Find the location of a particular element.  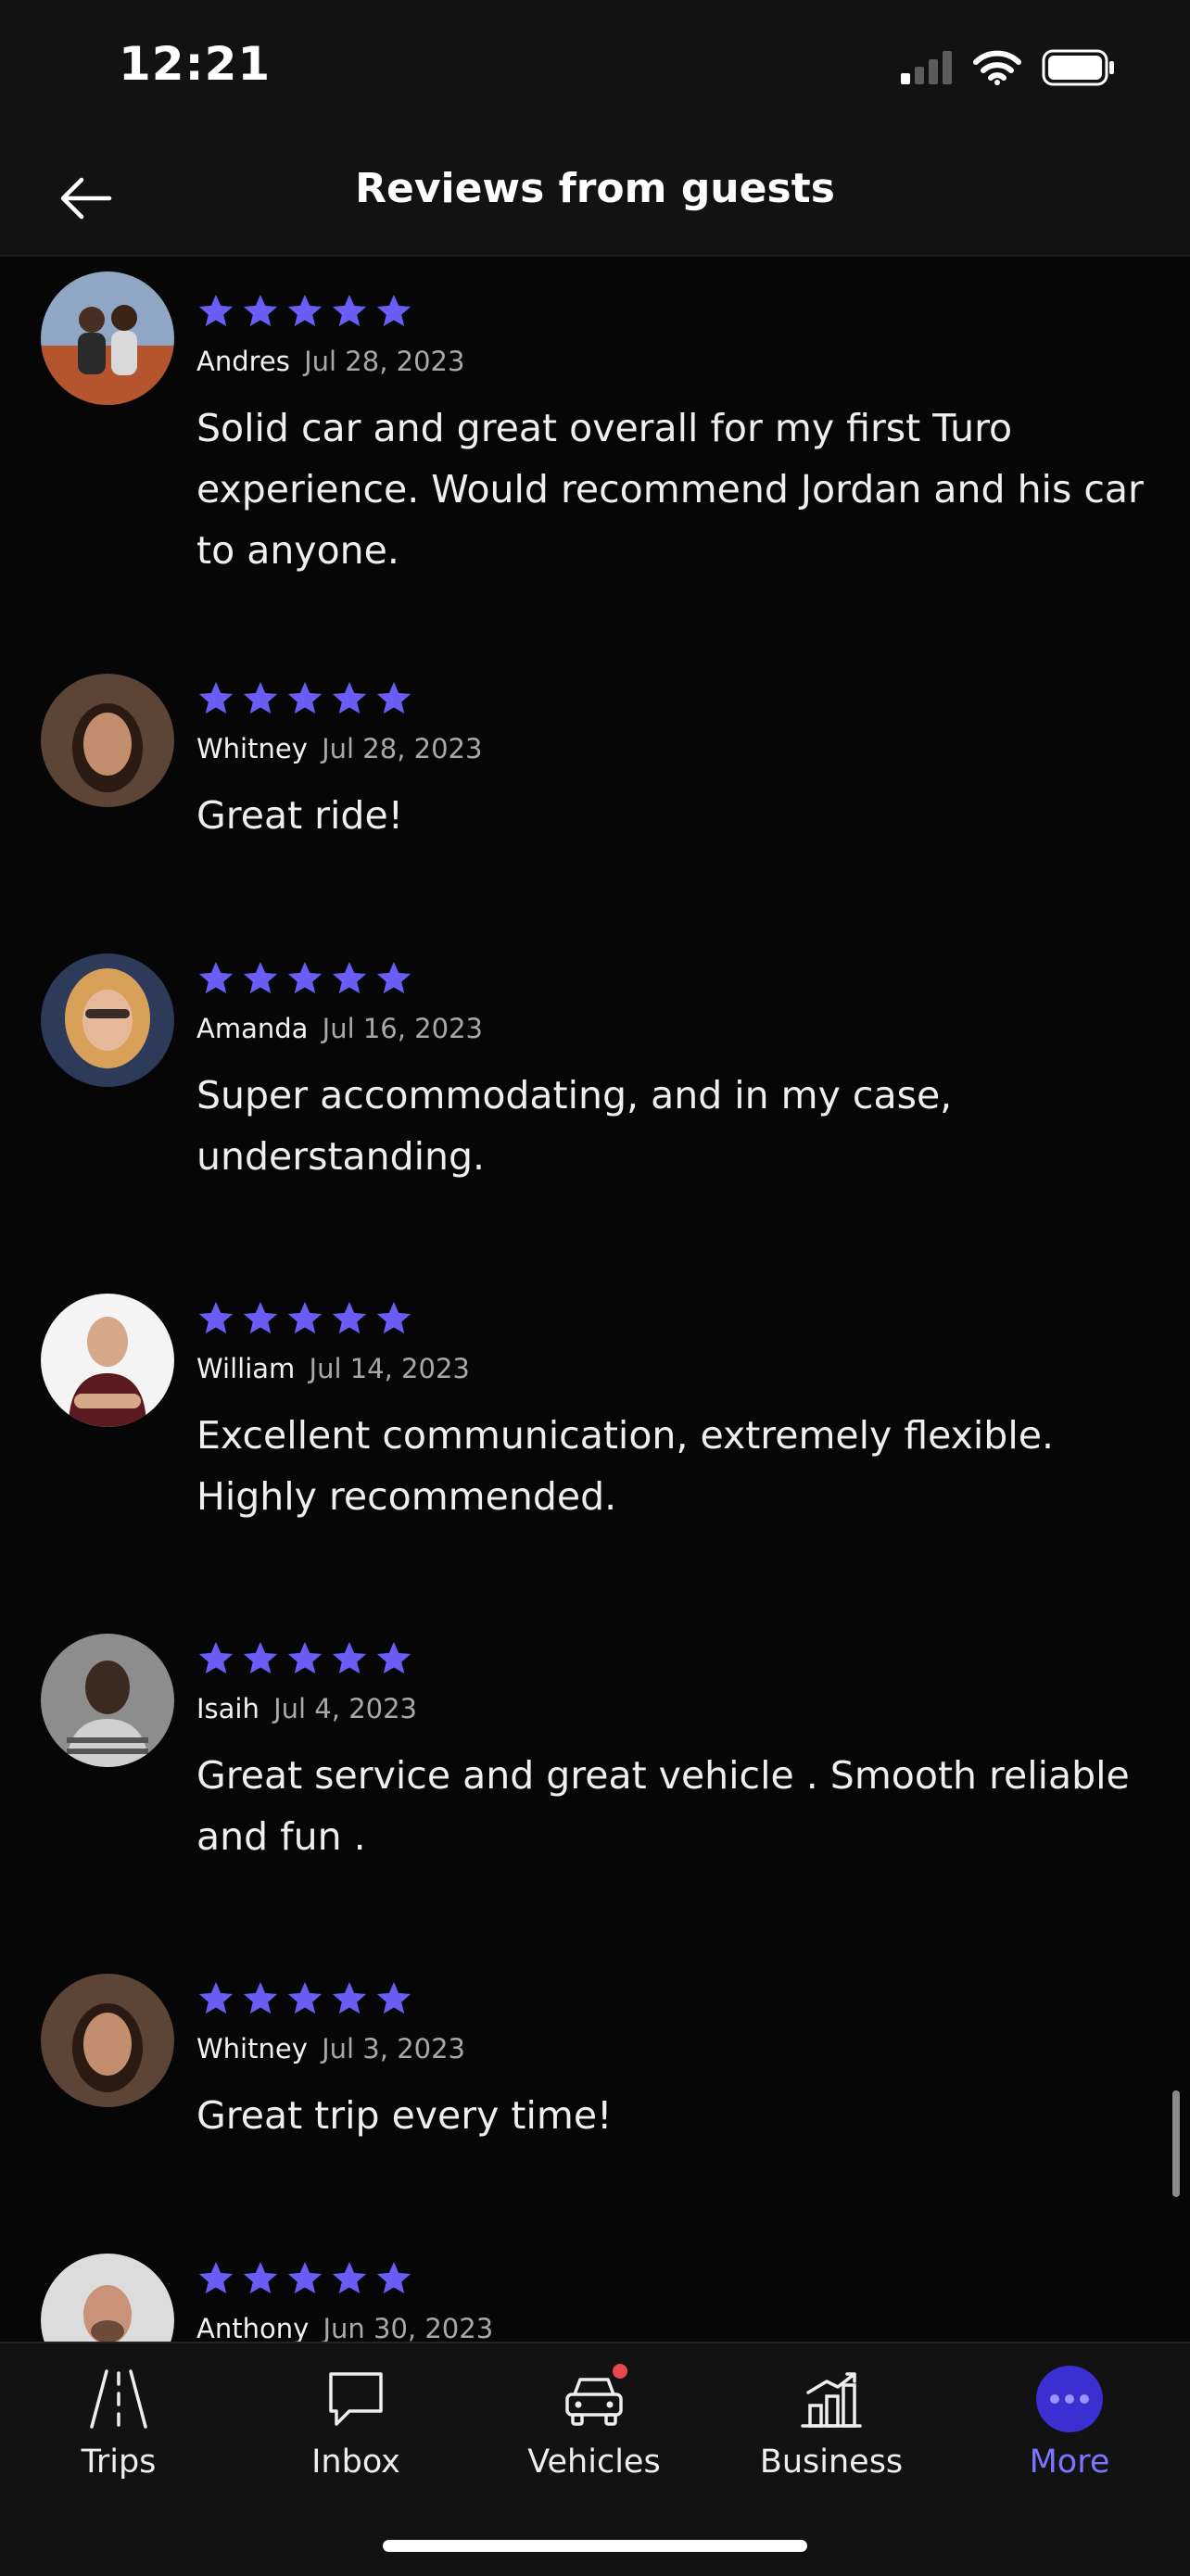

status-icons is located at coordinates (1008, 68).